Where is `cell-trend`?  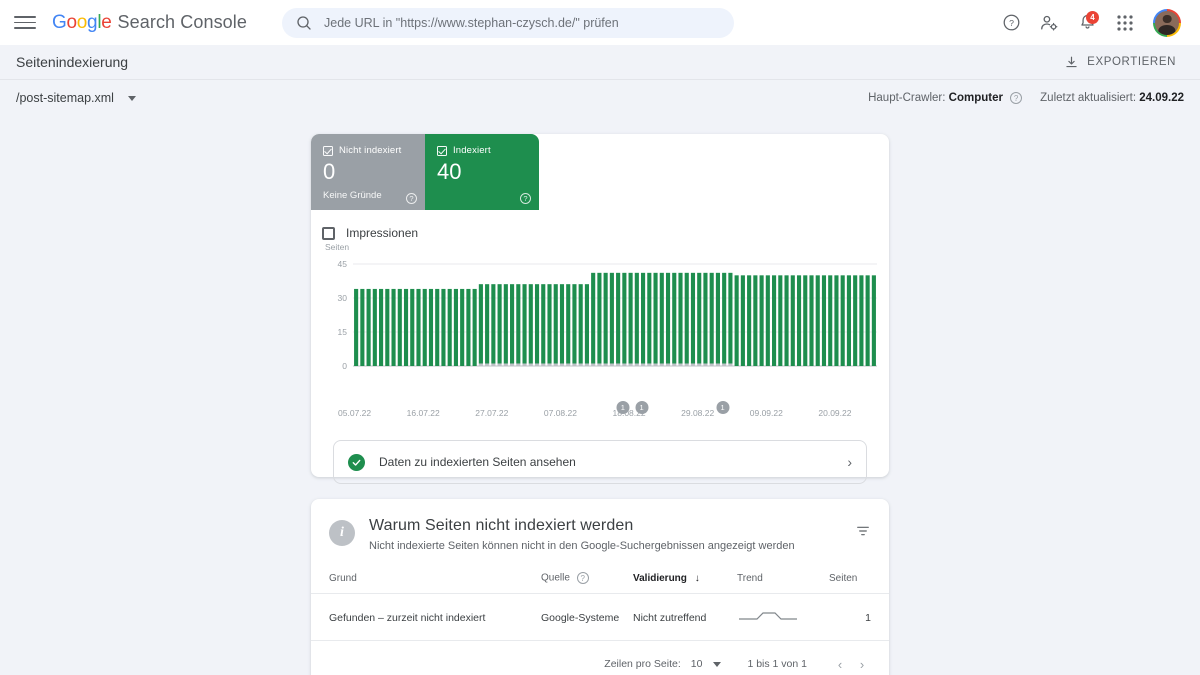 cell-trend is located at coordinates (783, 617).